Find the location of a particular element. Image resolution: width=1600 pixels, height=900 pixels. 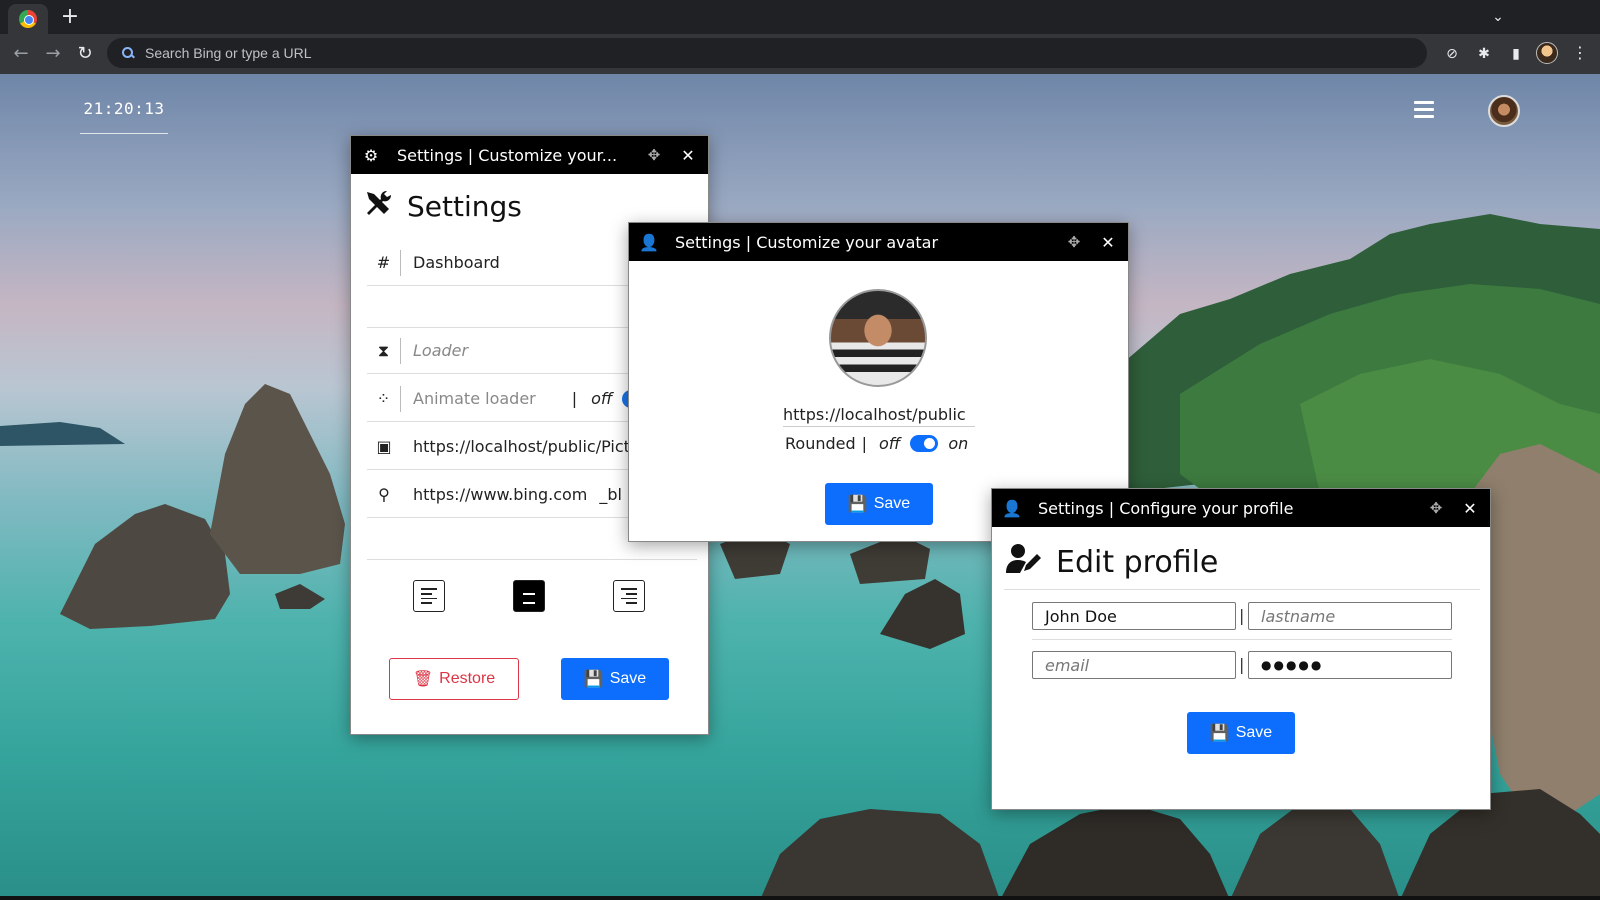

lastname-field: lastname is located at coordinates (1350, 616).